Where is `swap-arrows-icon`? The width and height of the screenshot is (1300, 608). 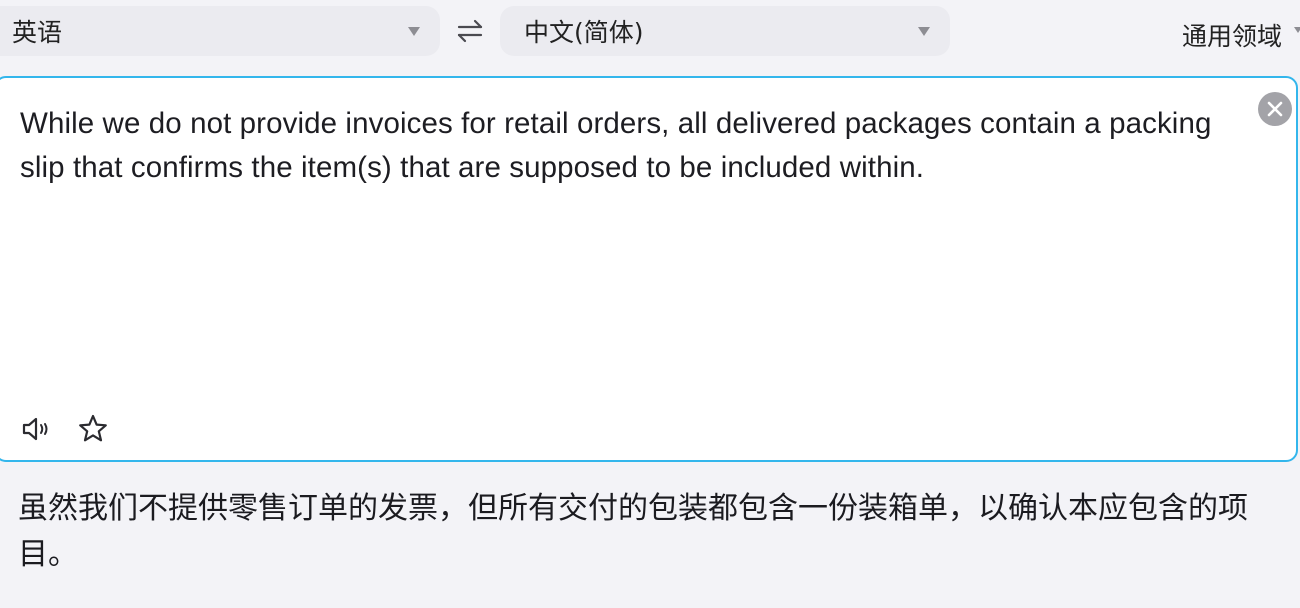 swap-arrows-icon is located at coordinates (470, 31).